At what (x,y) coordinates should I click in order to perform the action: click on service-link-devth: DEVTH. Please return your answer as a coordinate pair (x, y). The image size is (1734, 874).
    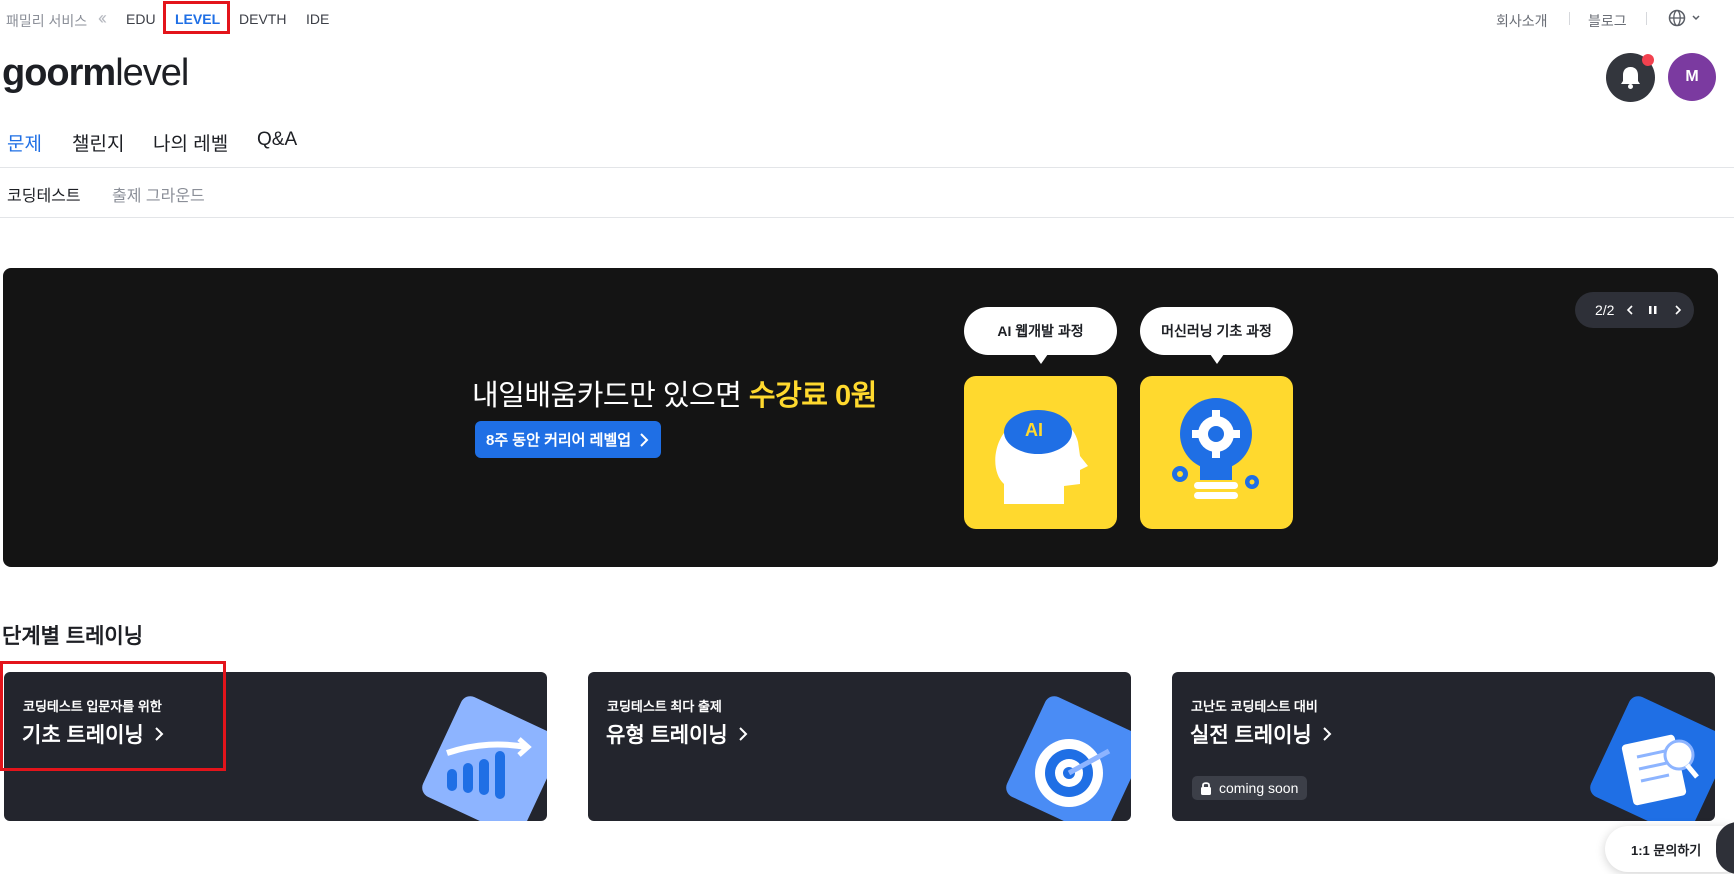
    Looking at the image, I should click on (262, 19).